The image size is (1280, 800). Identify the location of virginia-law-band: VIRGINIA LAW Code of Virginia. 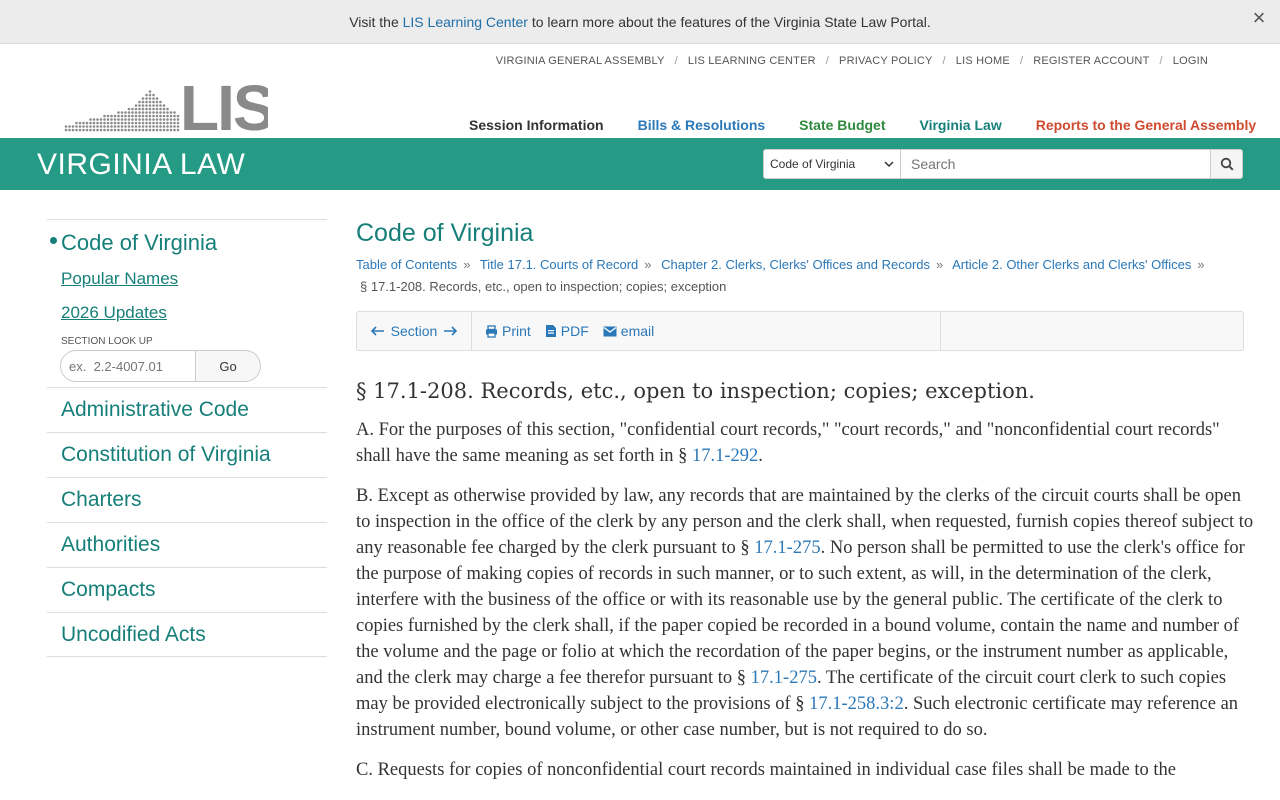
(640, 164).